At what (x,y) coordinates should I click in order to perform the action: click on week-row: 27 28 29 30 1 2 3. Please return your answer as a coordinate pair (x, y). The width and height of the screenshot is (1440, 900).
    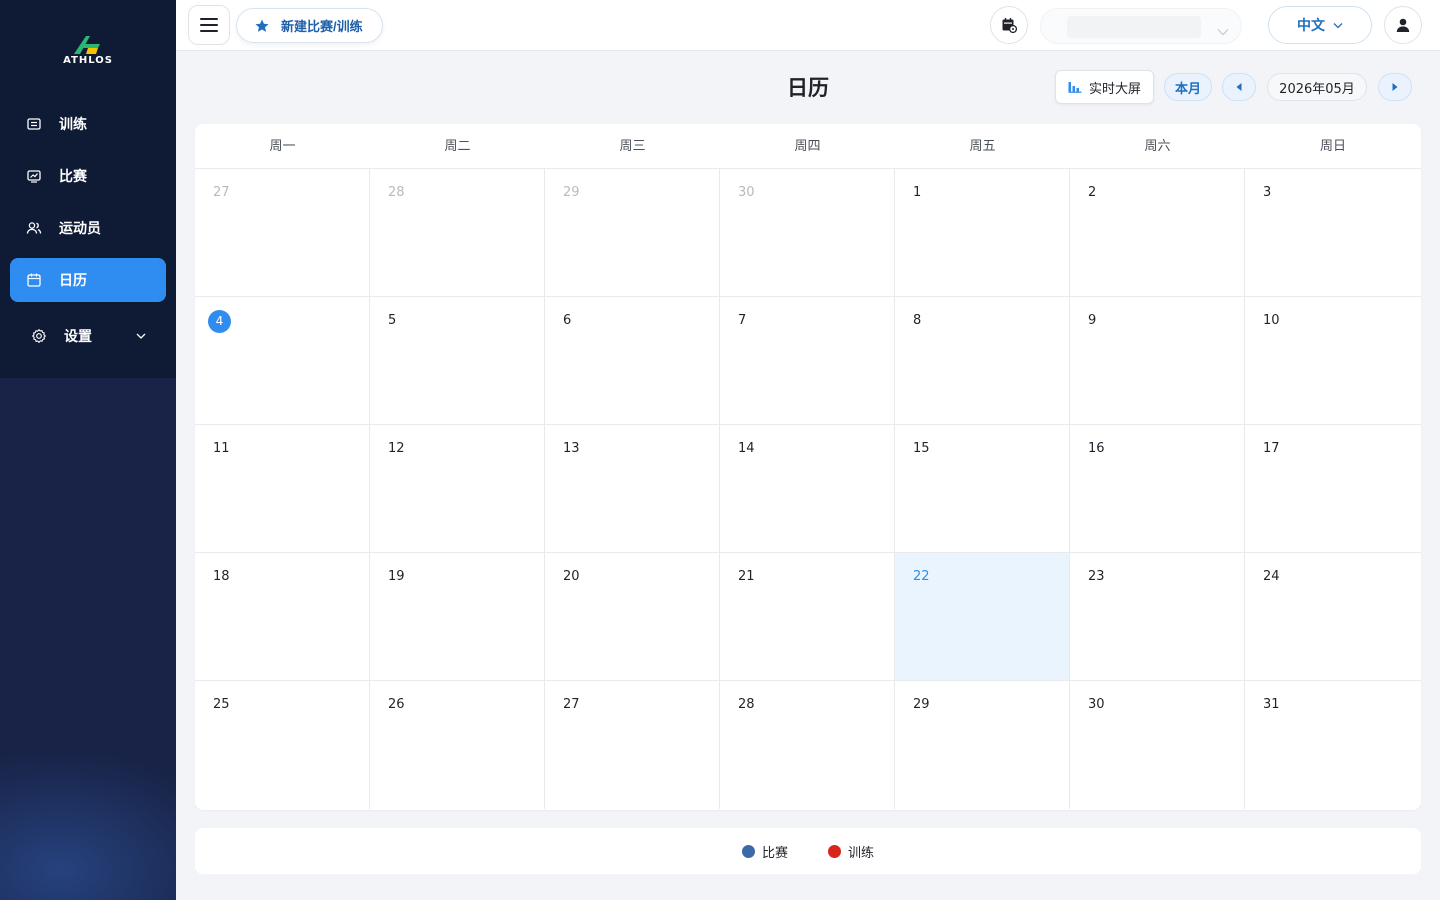
    Looking at the image, I should click on (808, 233).